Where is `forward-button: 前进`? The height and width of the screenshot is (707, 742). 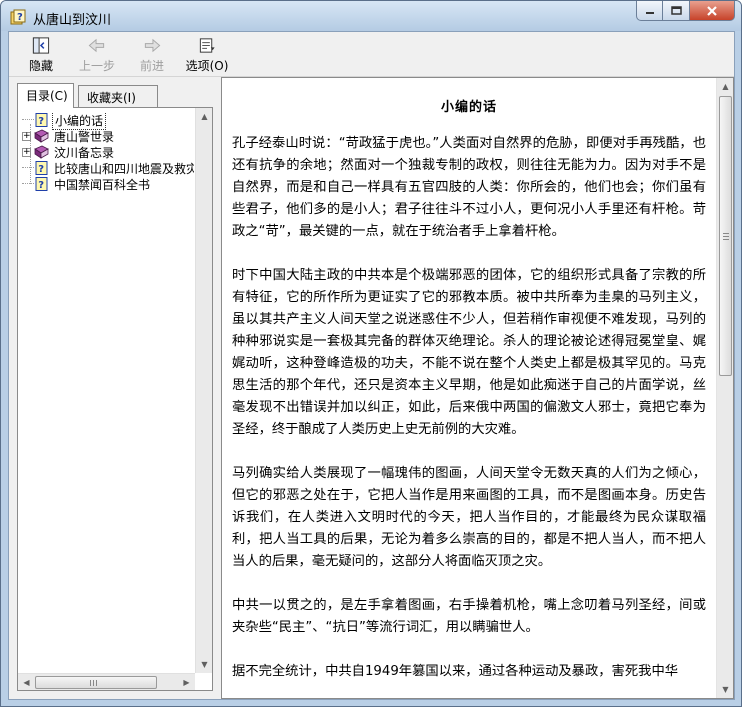 forward-button: 前进 is located at coordinates (152, 55).